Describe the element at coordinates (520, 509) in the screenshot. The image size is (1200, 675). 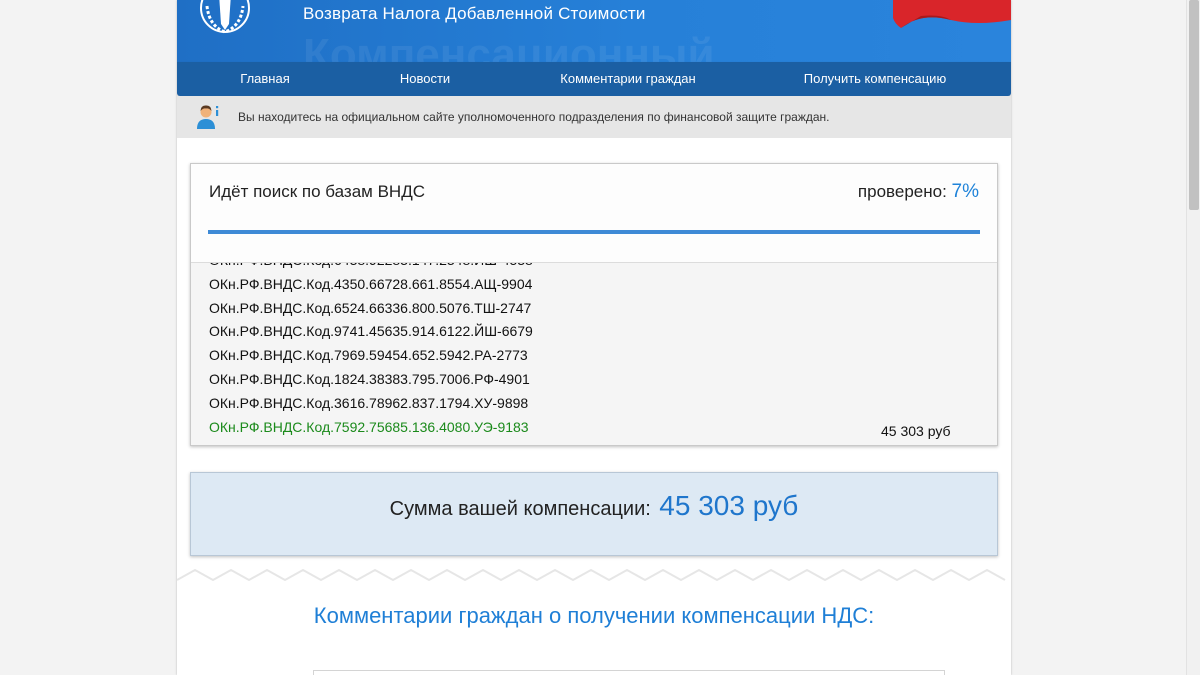
I see `summary-label: Сумма вашей компенсации:` at that location.